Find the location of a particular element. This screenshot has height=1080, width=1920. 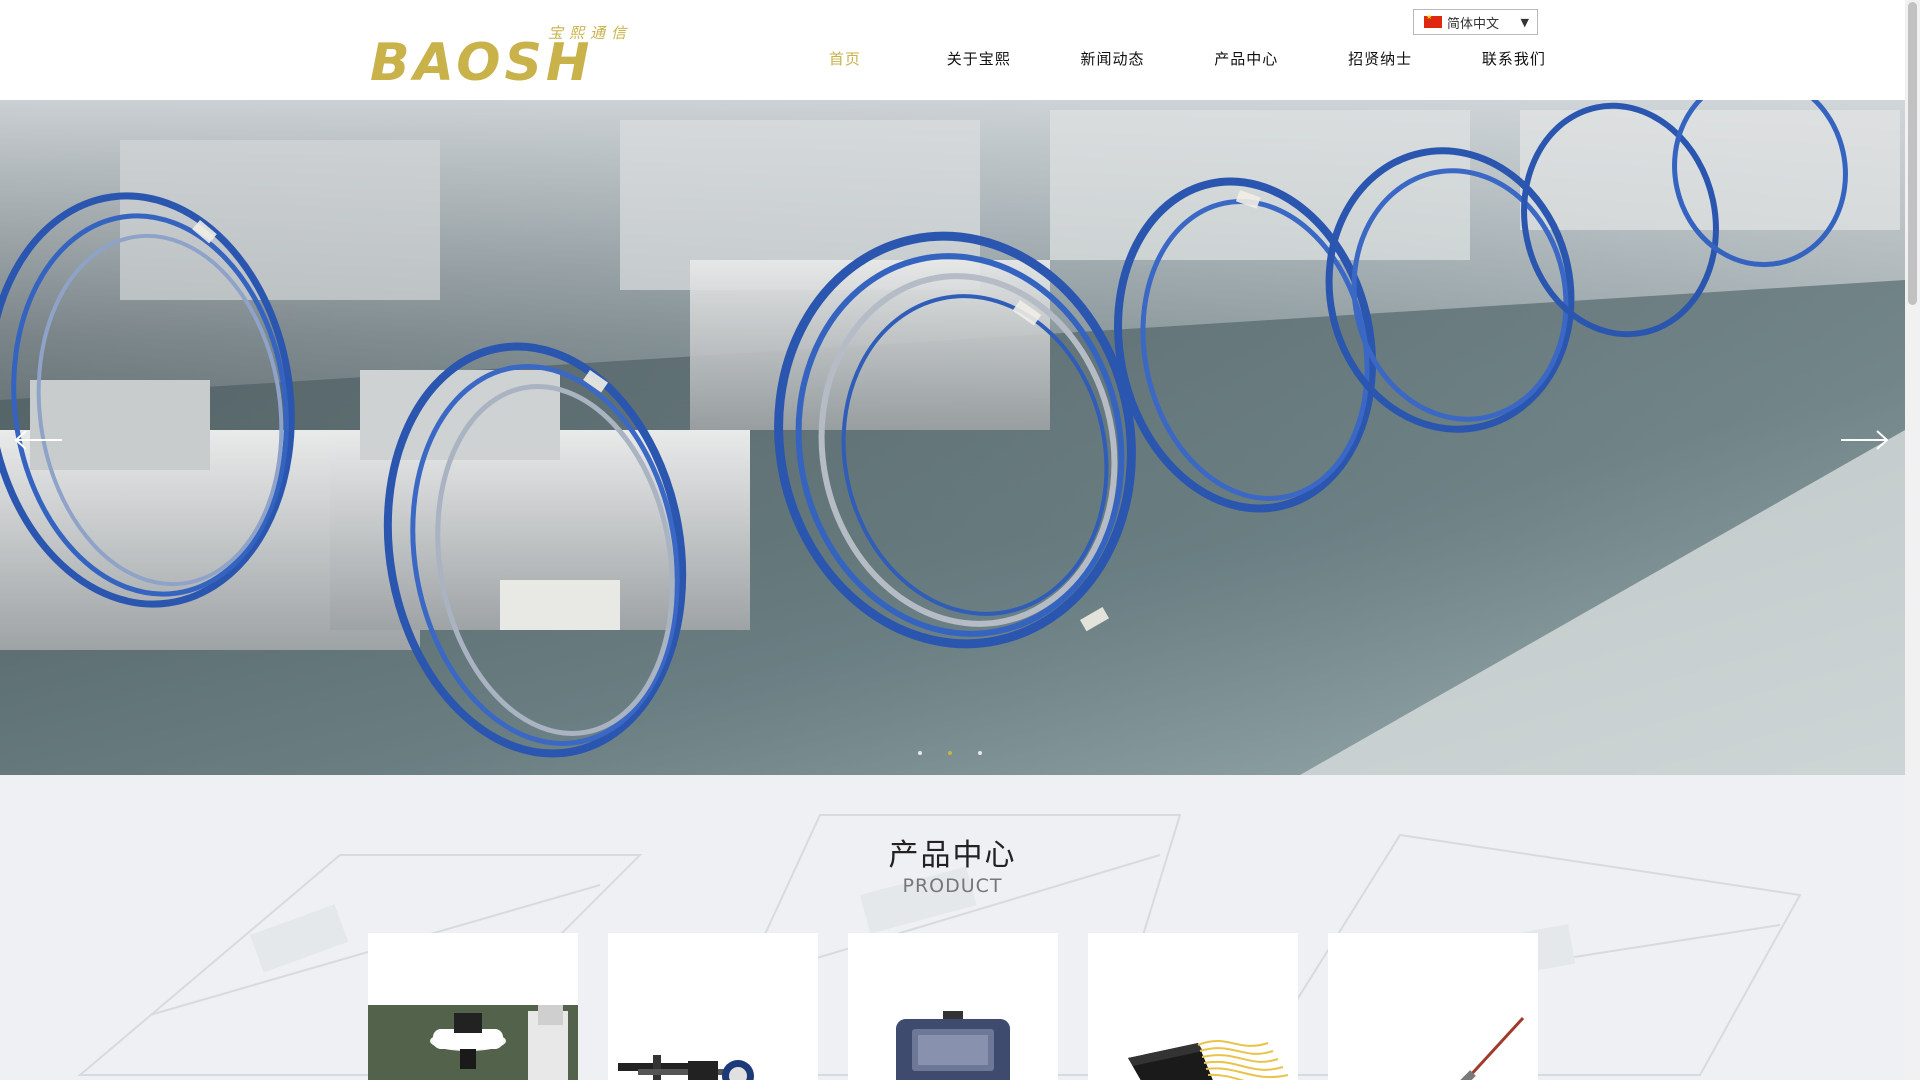

next-slide-arrow-icon is located at coordinates (1864, 440).